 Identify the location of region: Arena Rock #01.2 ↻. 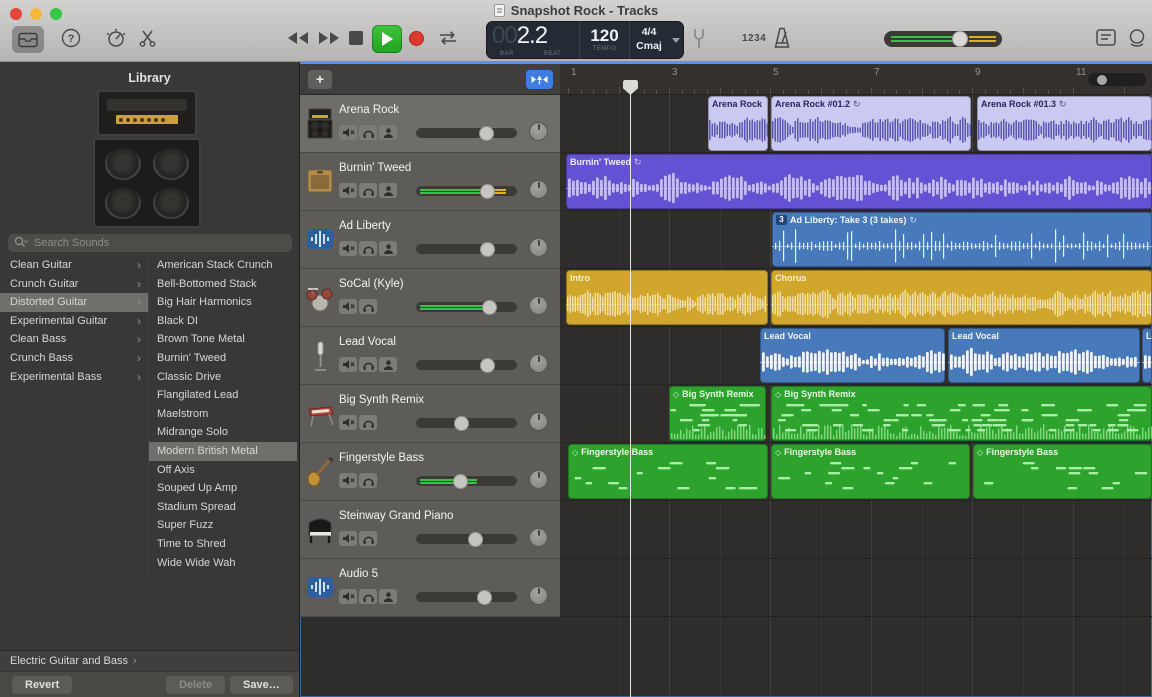
(871, 123).